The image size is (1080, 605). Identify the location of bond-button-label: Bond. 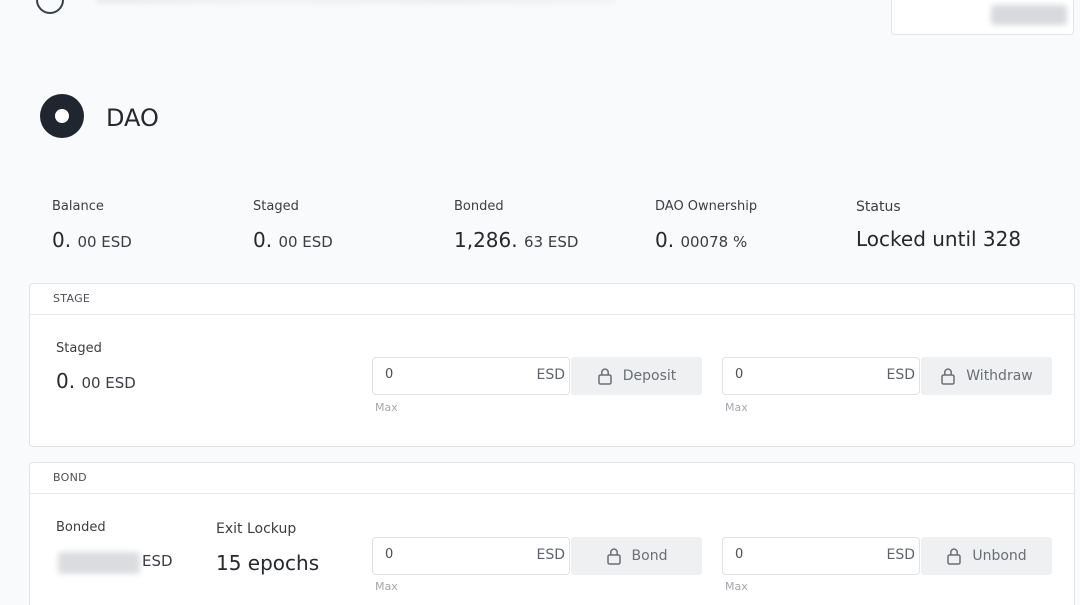
(649, 556).